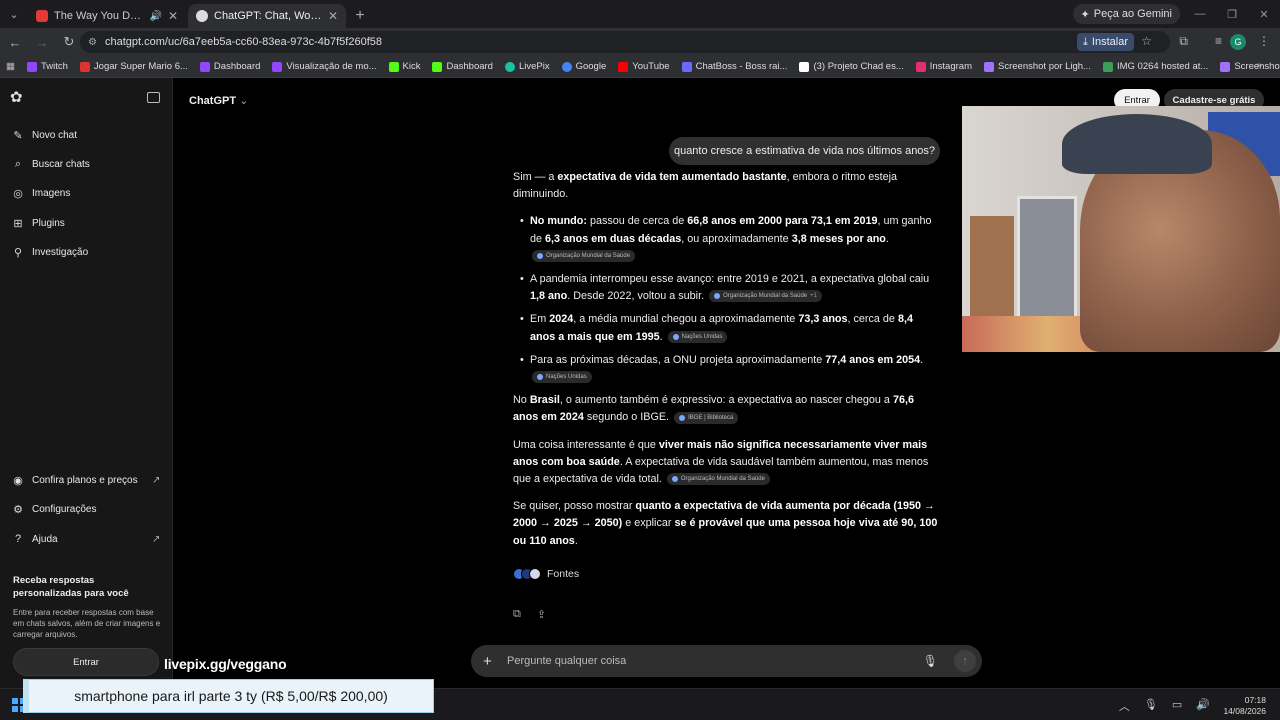 The height and width of the screenshot is (720, 1280). What do you see at coordinates (47, 66) in the screenshot?
I see `bookmark-item: Twitch` at bounding box center [47, 66].